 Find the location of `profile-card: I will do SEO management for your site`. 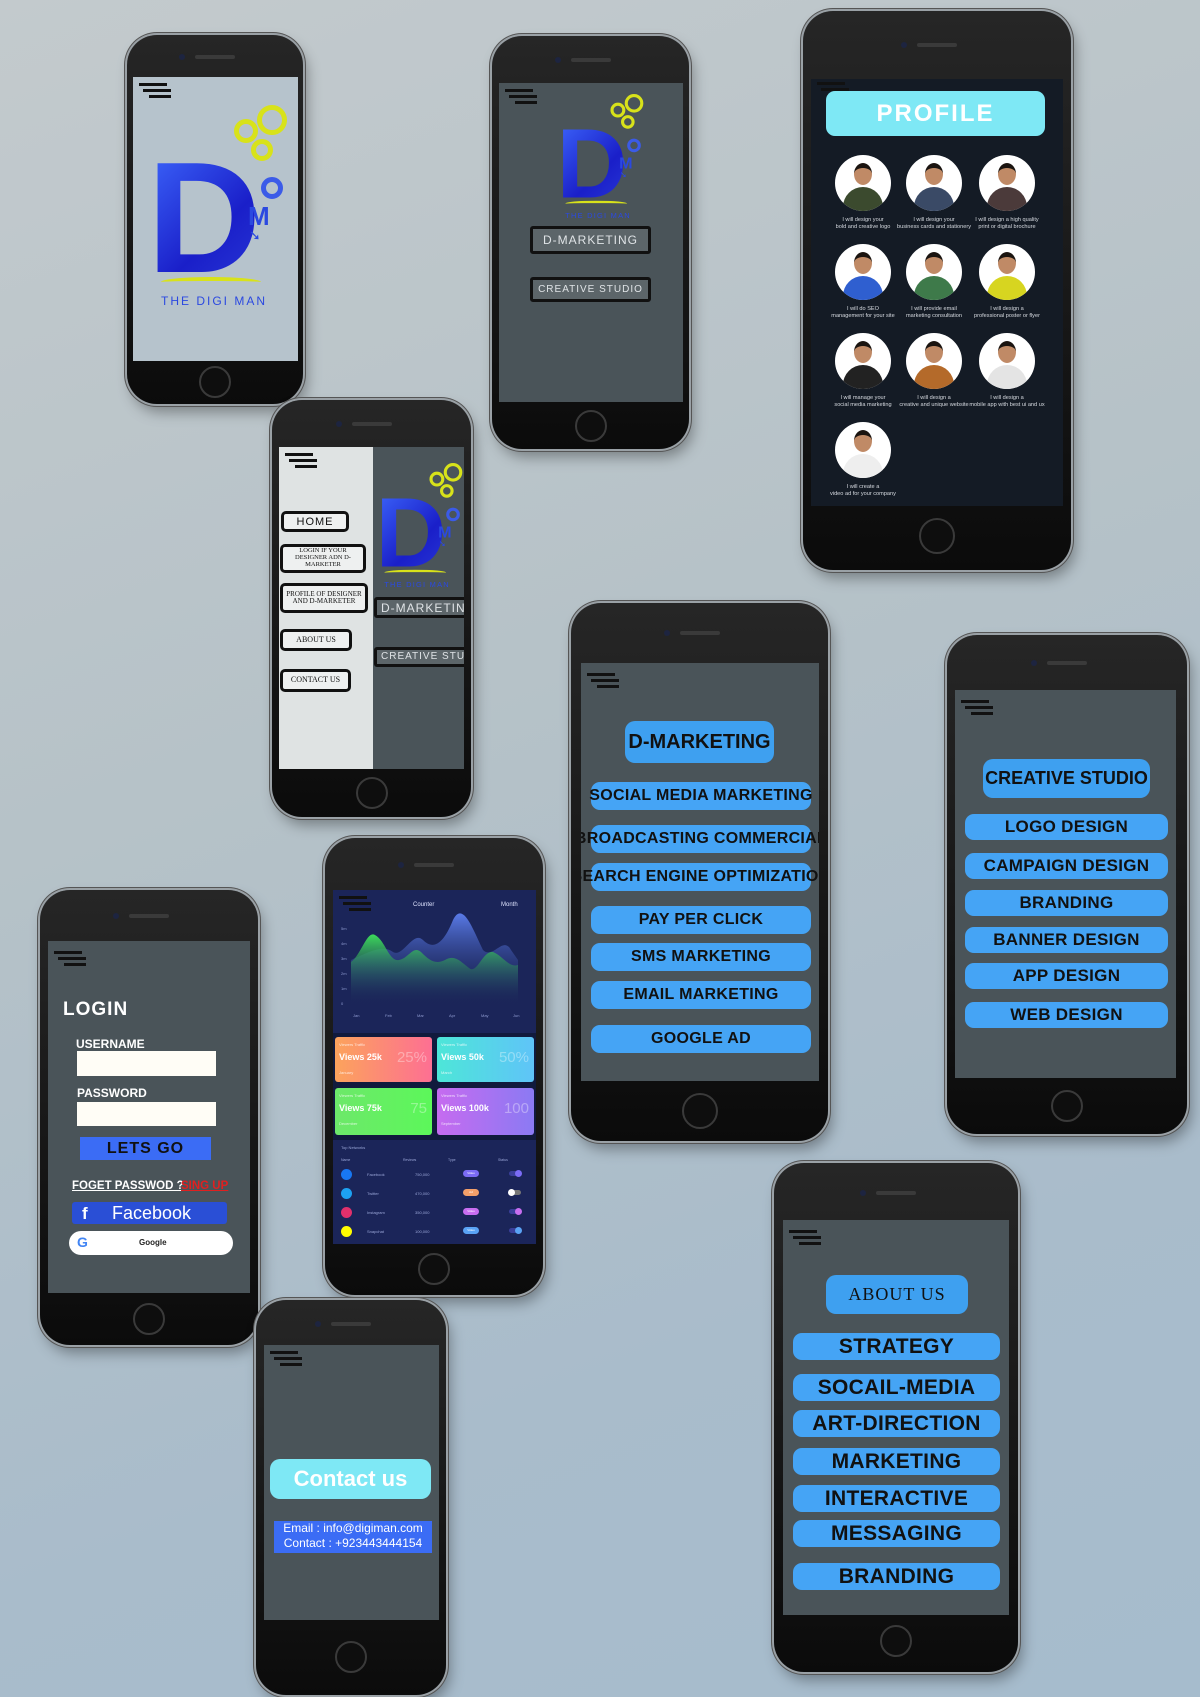

profile-card: I will do SEO management for your site is located at coordinates (863, 282).